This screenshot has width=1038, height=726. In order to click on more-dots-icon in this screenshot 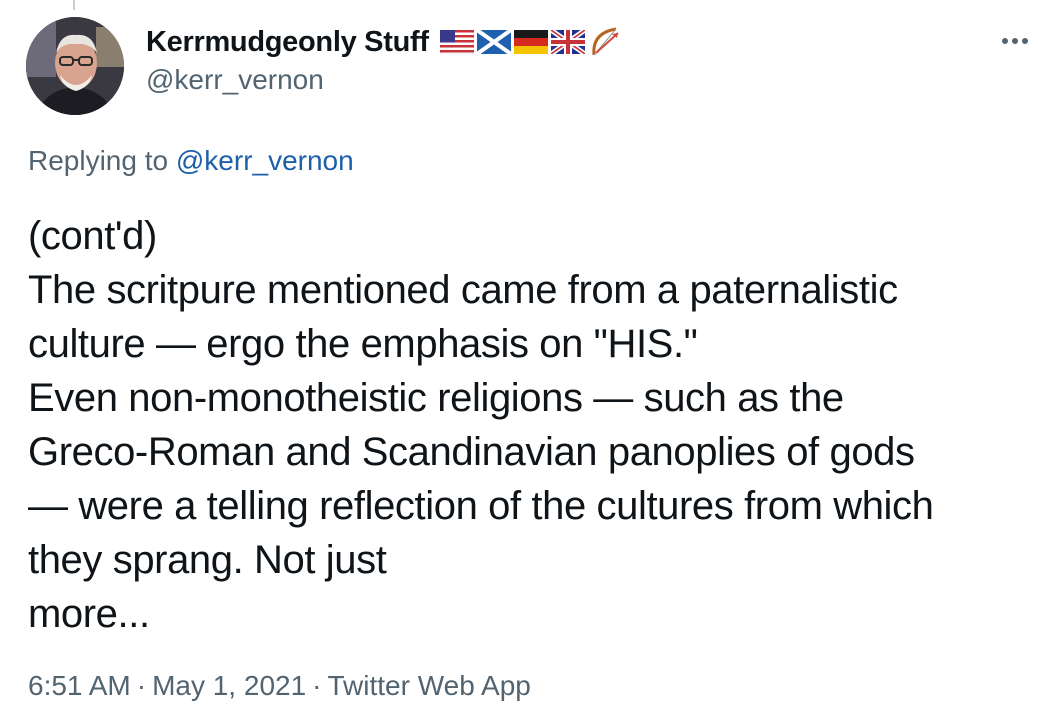, I will do `click(1015, 41)`.